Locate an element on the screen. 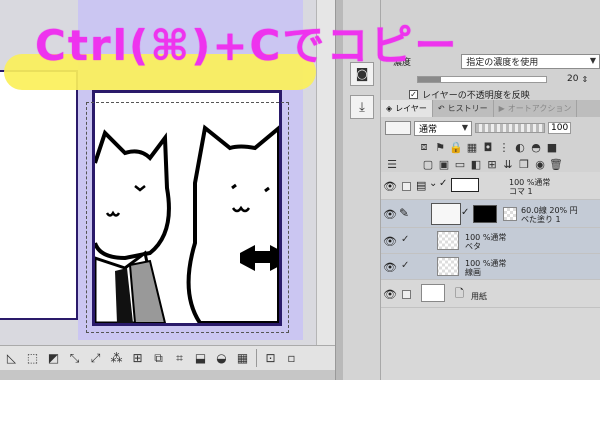 The width and height of the screenshot is (600, 424). tab-history-label: ヒストリー is located at coordinates (467, 108).